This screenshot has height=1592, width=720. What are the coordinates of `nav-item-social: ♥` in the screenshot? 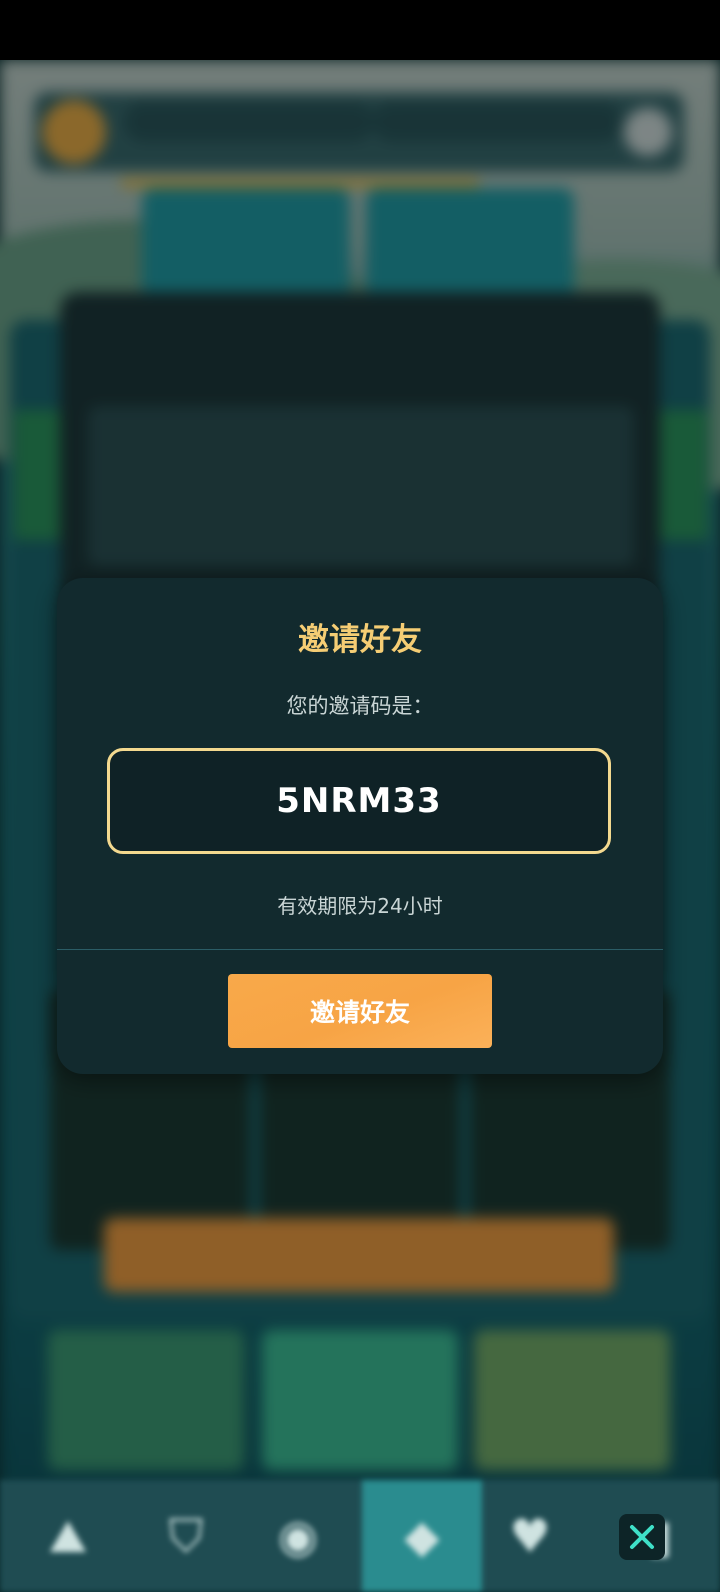 It's located at (530, 1536).